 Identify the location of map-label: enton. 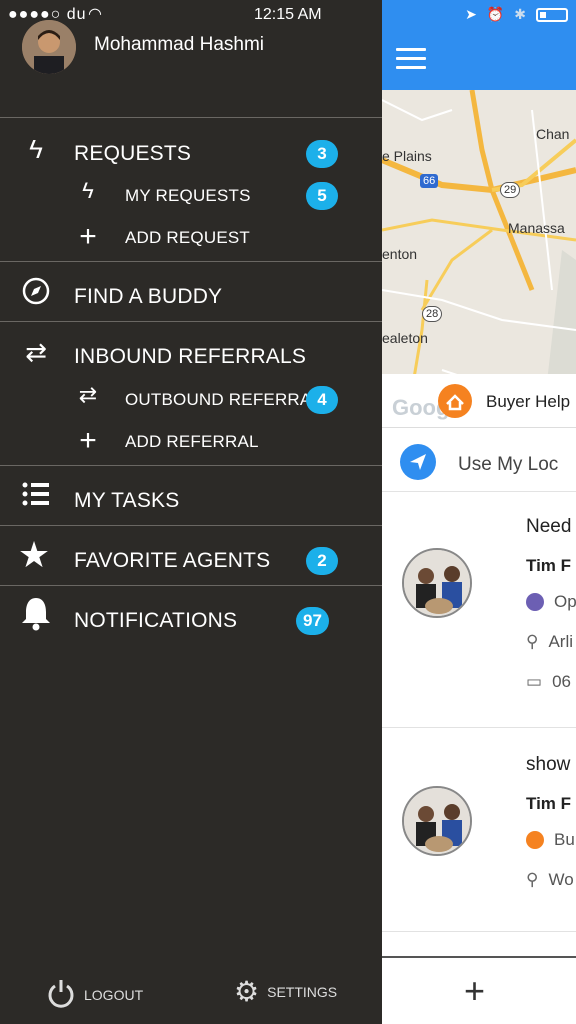
(400, 254).